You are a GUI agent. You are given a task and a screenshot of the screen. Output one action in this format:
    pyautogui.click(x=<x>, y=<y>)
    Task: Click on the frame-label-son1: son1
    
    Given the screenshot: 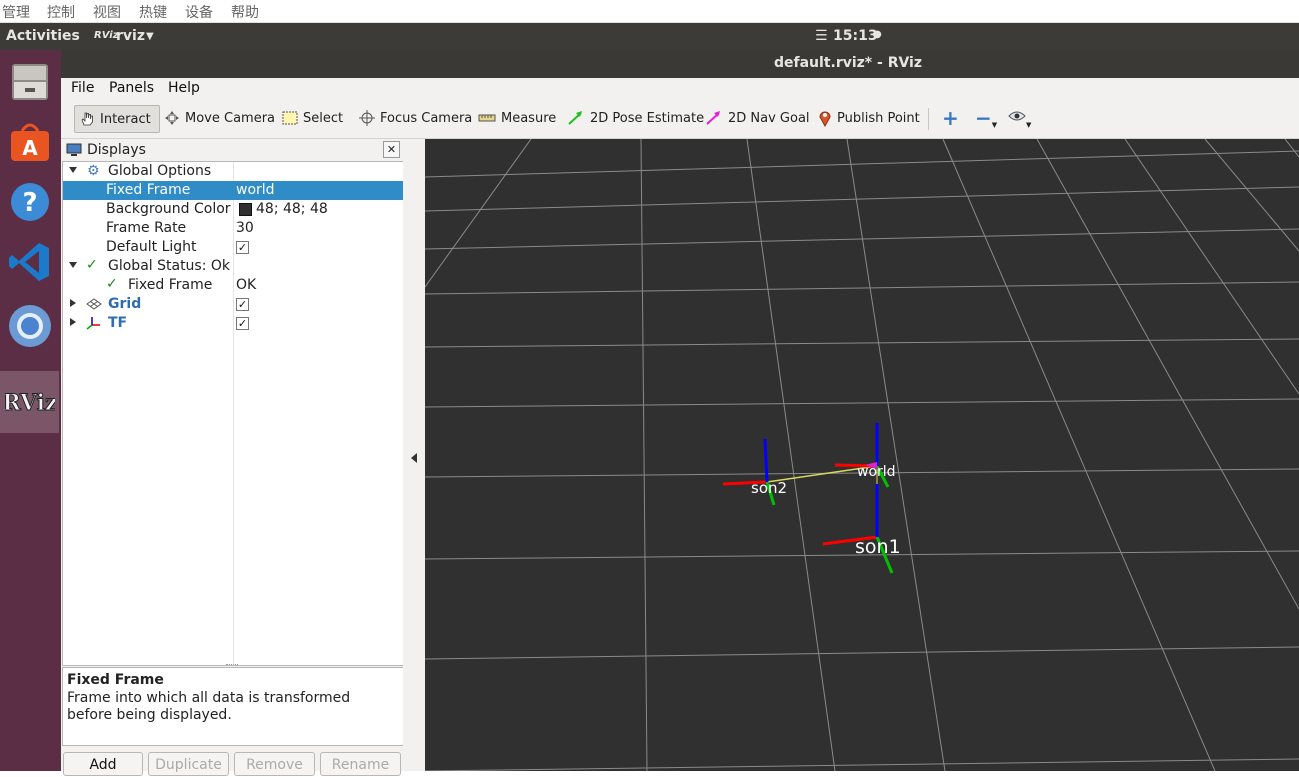 What is the action you would take?
    pyautogui.click(x=878, y=547)
    